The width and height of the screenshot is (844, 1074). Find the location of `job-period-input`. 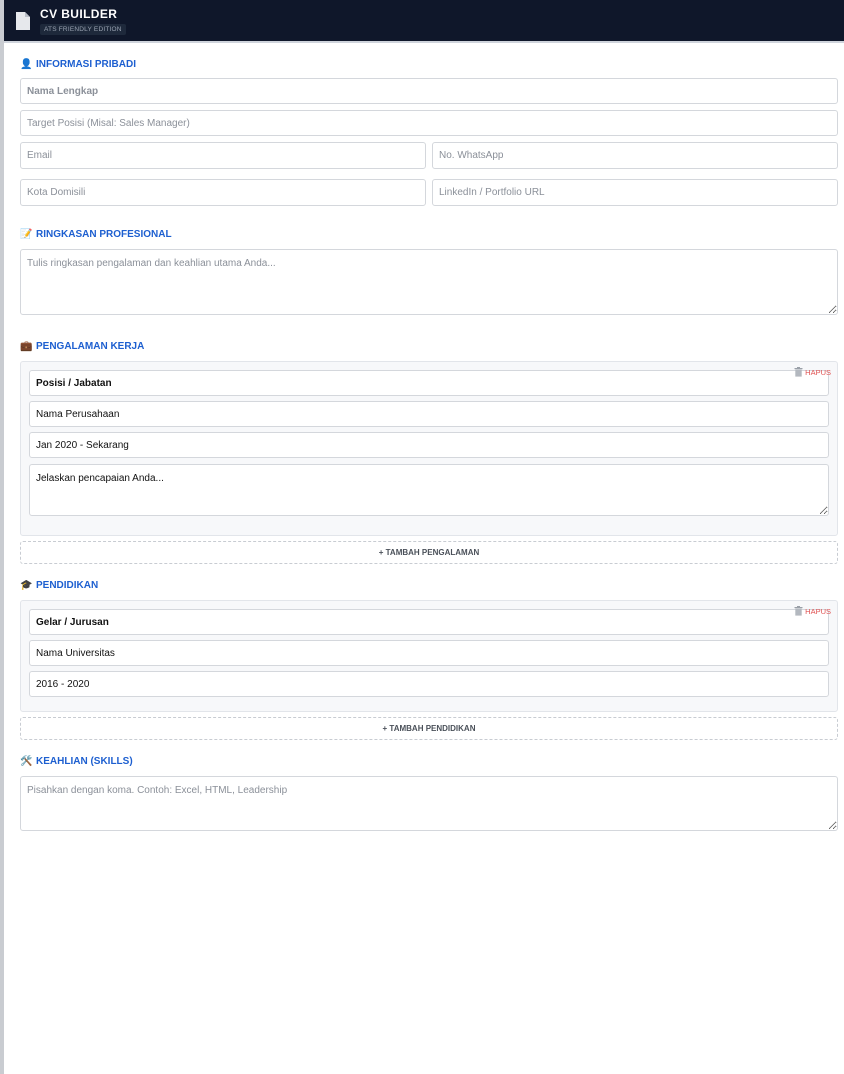

job-period-input is located at coordinates (429, 445).